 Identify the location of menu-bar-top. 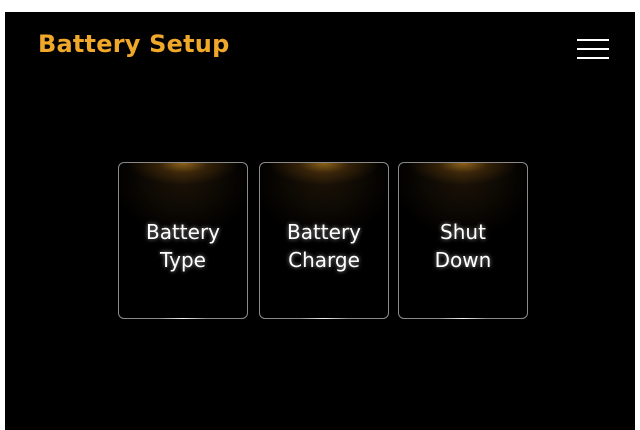
(593, 40).